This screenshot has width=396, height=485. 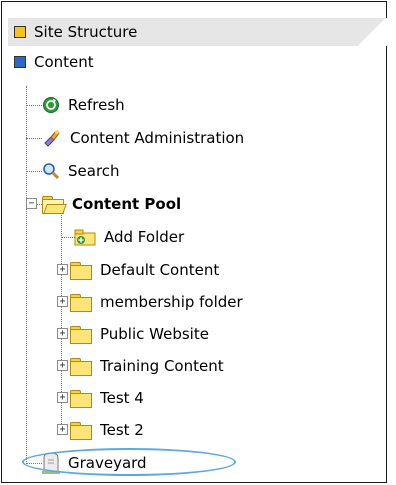 I want to click on tree-item-refresh: Refresh, so click(x=83, y=105).